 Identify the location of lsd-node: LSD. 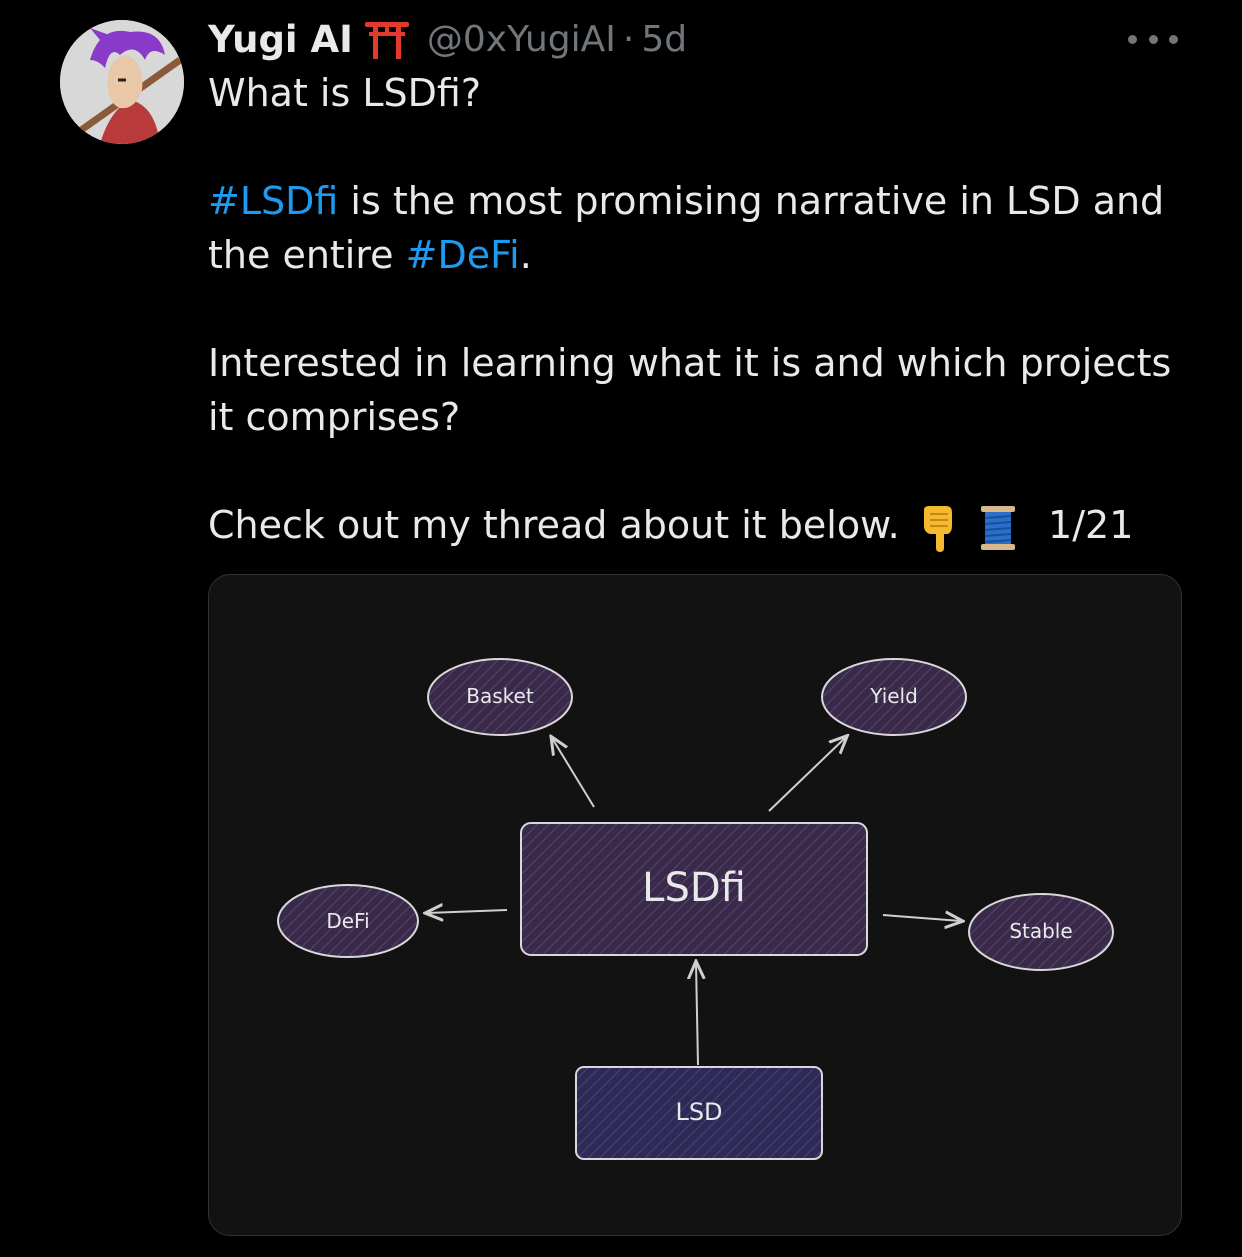
(699, 1113).